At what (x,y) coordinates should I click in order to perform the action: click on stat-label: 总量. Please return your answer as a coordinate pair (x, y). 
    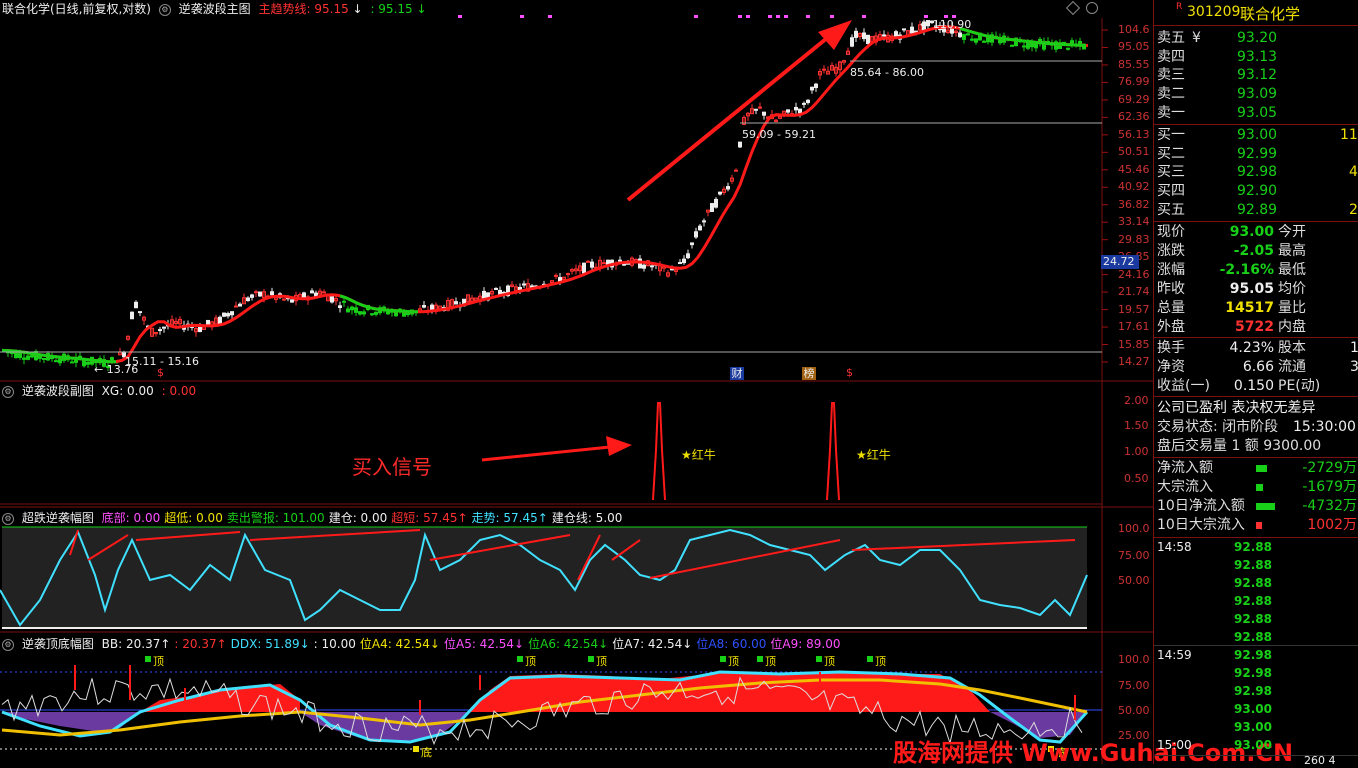
    Looking at the image, I should click on (1171, 308).